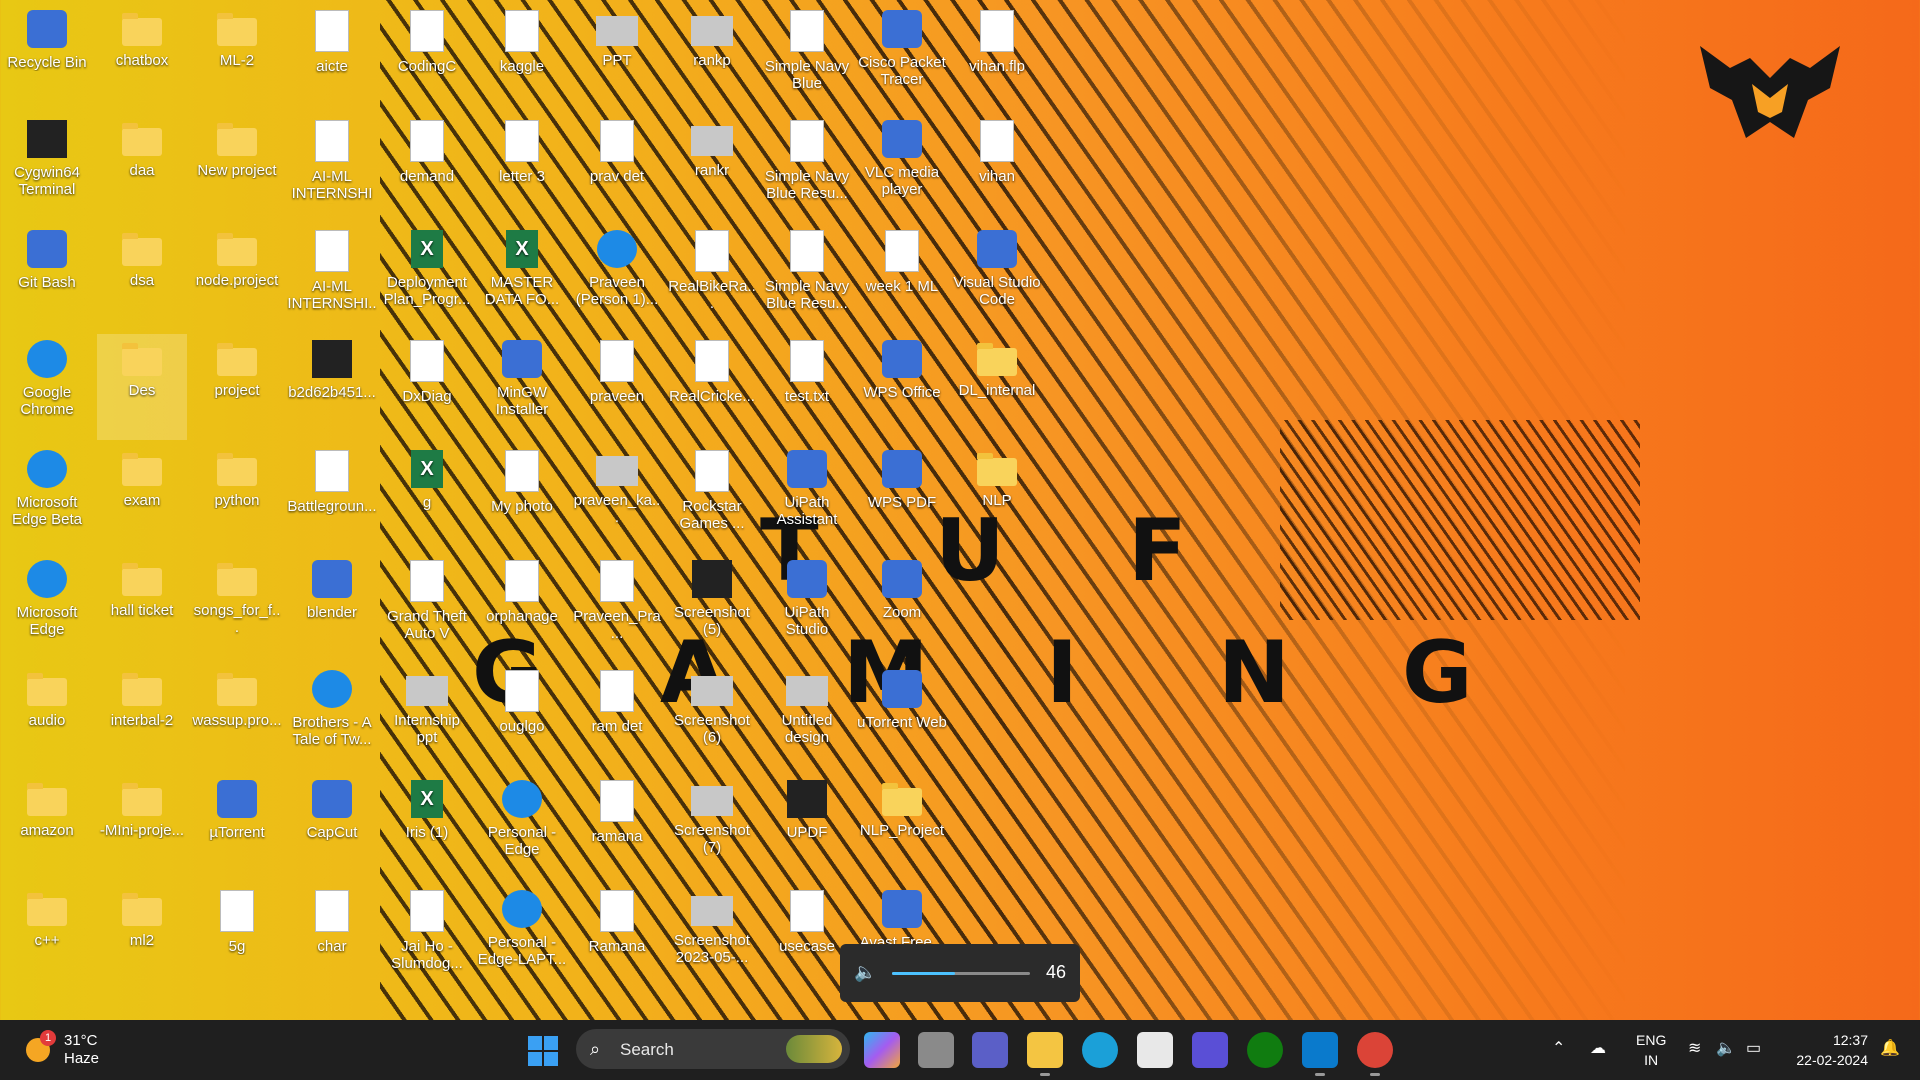 This screenshot has height=1080, width=1920. What do you see at coordinates (47, 937) in the screenshot?
I see `desktop-icon: c++` at bounding box center [47, 937].